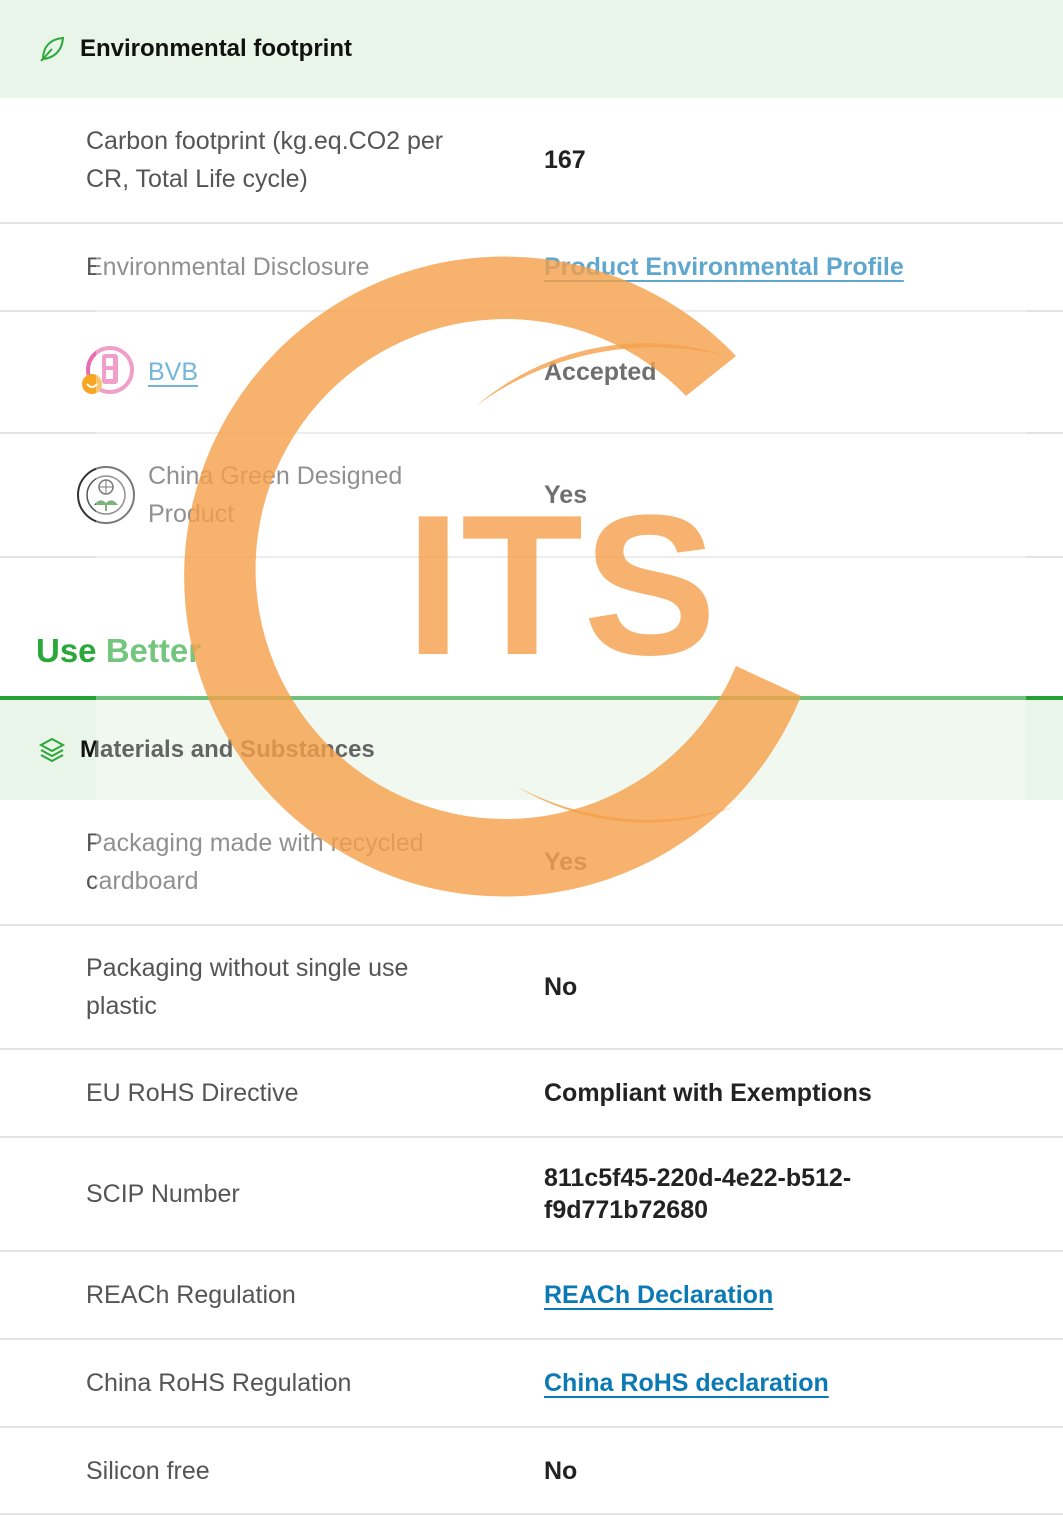  Describe the element at coordinates (227, 749) in the screenshot. I see `section-title-materials: Materials and Substances` at that location.